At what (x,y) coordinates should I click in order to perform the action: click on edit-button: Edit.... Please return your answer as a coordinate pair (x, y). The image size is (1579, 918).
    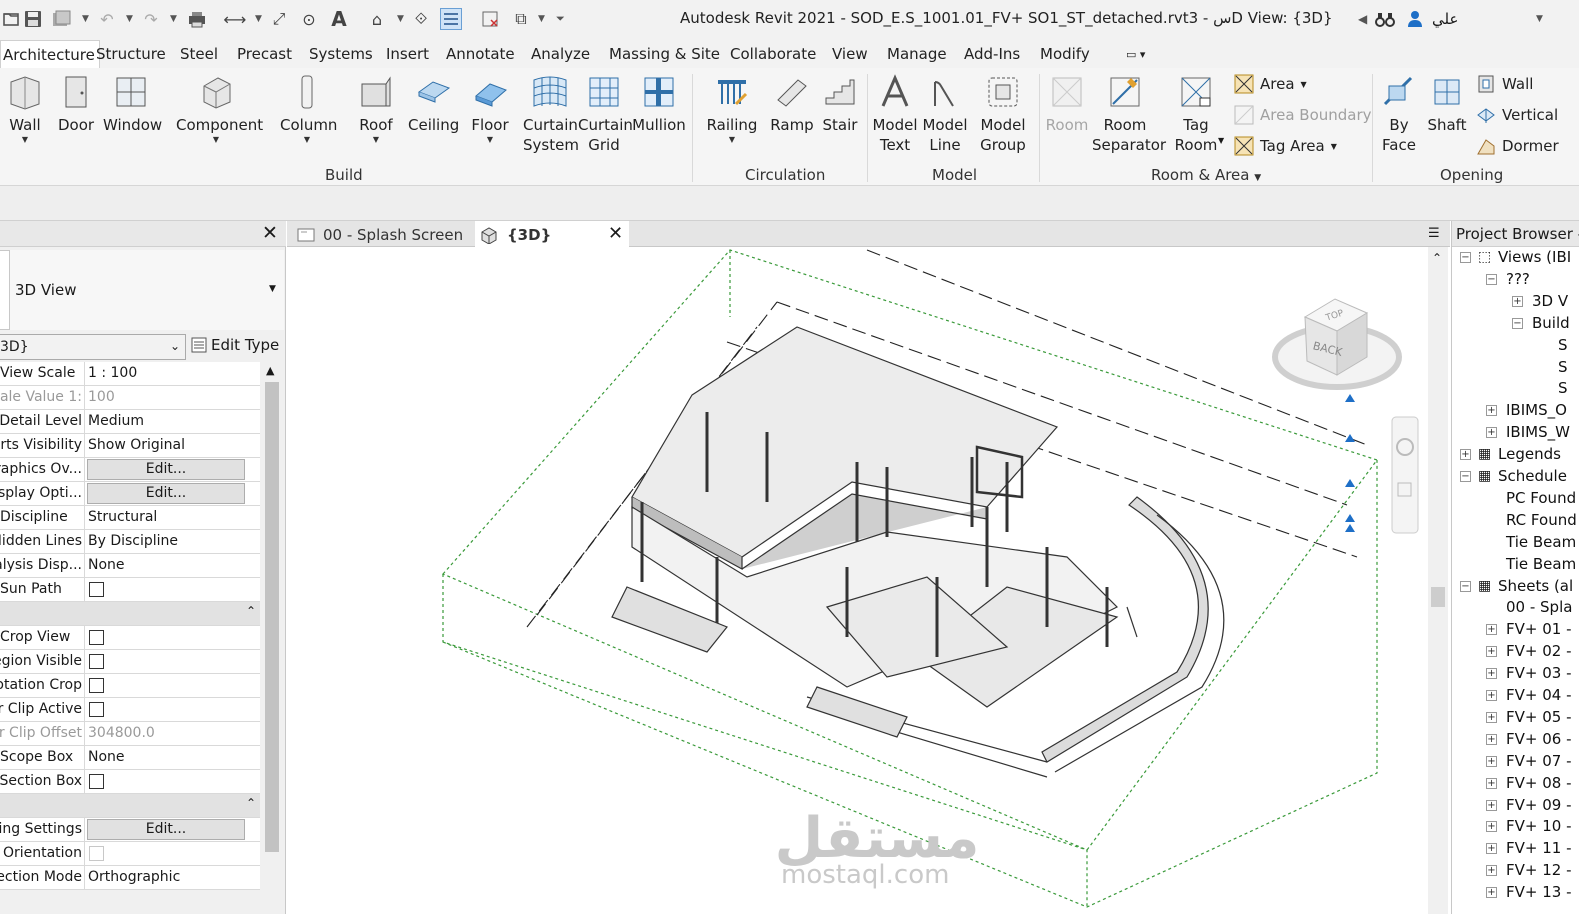
    Looking at the image, I should click on (166, 493).